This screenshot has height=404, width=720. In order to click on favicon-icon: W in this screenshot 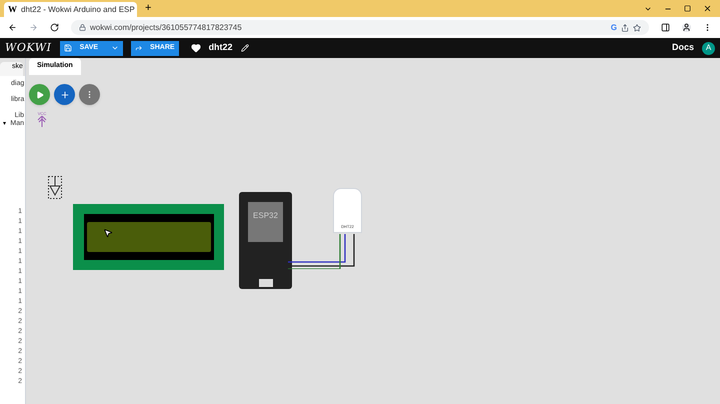, I will do `click(12, 9)`.